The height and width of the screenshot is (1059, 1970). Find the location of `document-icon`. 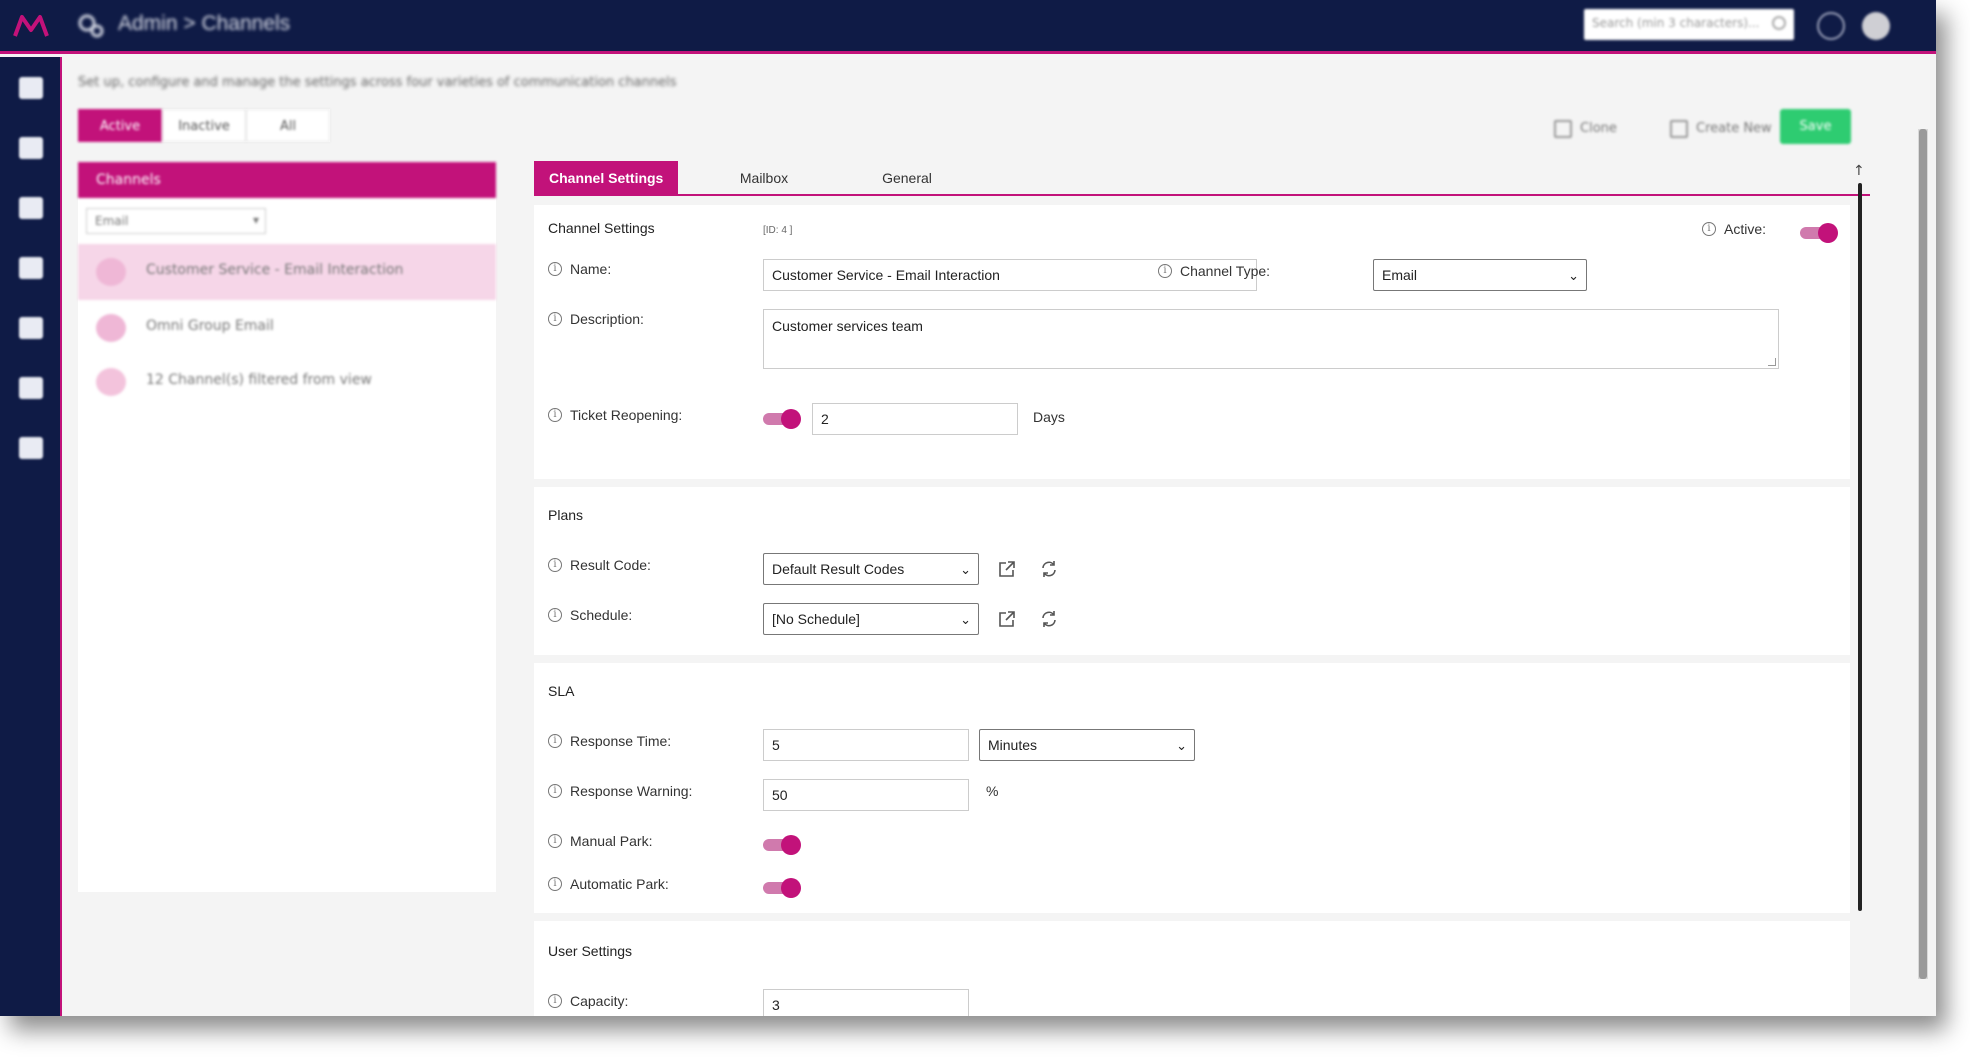

document-icon is located at coordinates (31, 388).